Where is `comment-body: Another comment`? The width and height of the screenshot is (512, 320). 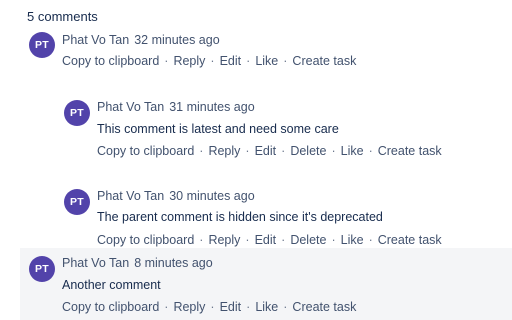 comment-body: Another comment is located at coordinates (111, 285).